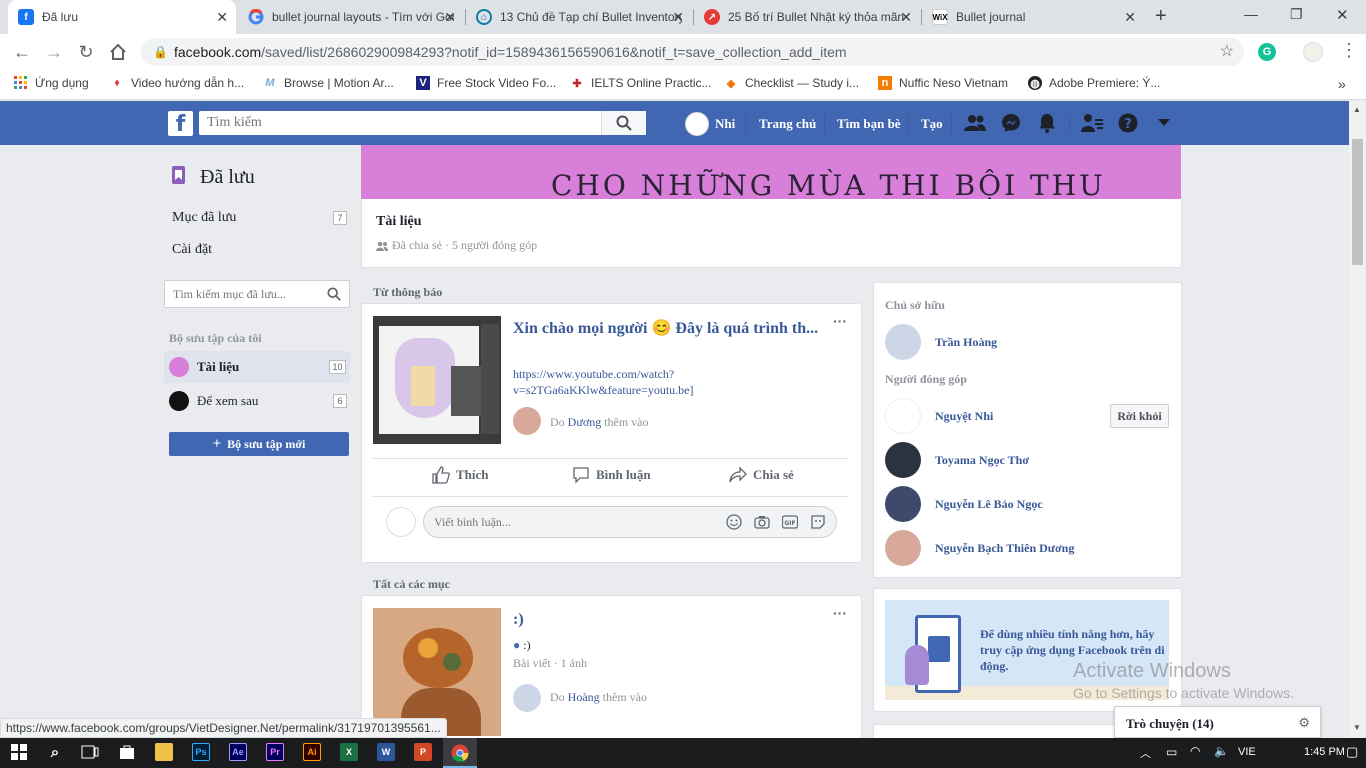 This screenshot has width=1366, height=768. What do you see at coordinates (1357, 202) in the screenshot?
I see `scrollbar-thumb` at bounding box center [1357, 202].